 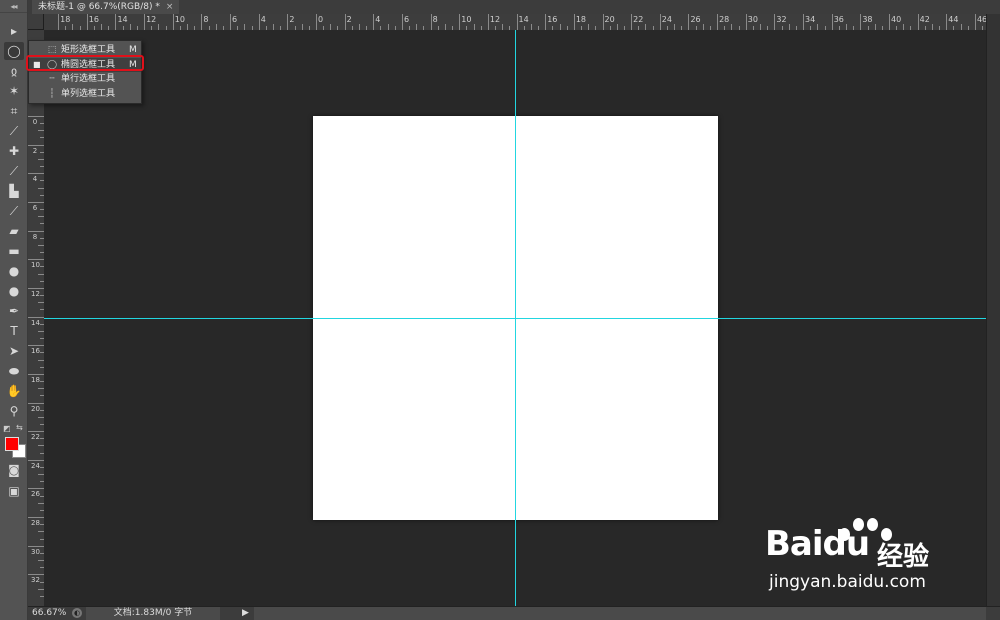 I want to click on dodge-tool-icon: ●, so click(x=14, y=291).